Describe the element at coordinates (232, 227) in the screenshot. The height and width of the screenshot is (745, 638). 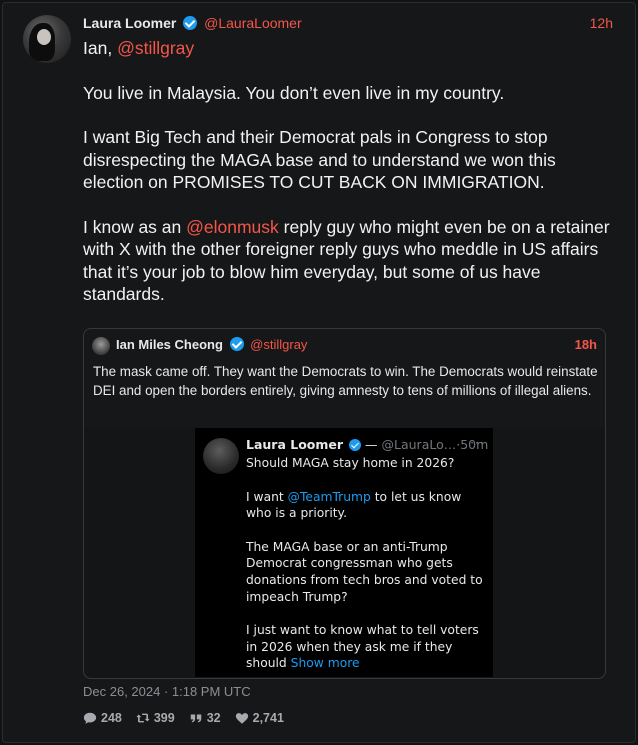
I see `mention-elonmusk: @elonmusk` at that location.